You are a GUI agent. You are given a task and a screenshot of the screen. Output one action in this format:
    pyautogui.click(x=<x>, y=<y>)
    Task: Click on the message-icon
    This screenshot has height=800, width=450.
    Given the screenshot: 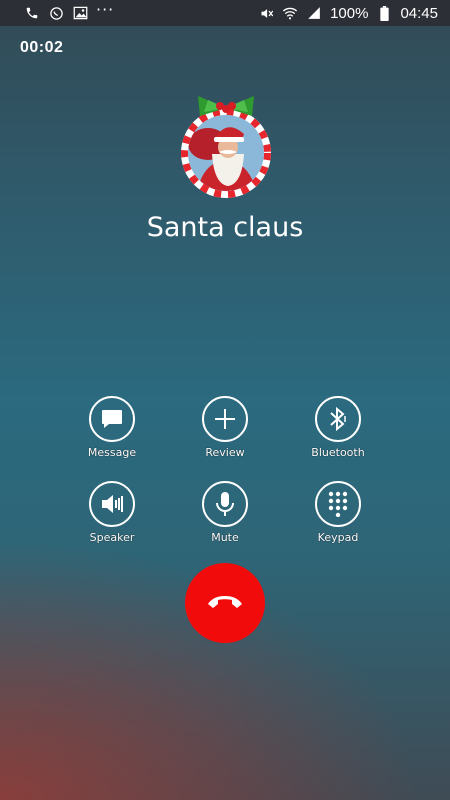 What is the action you would take?
    pyautogui.click(x=112, y=419)
    